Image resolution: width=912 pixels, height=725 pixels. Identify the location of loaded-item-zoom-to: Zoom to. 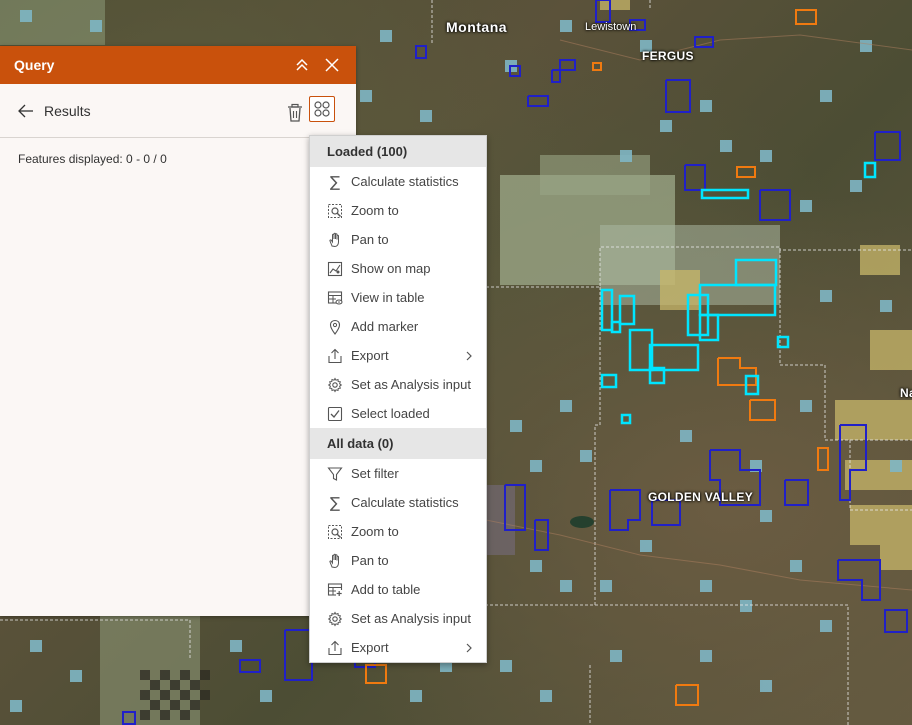
(398, 210).